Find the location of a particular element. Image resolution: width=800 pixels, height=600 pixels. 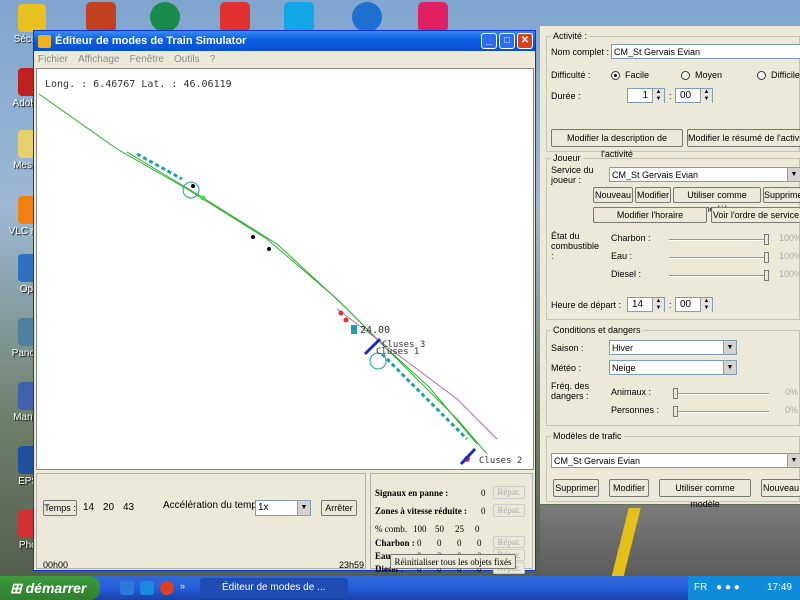

reset-fixed-objects-button: Réinitialiser tous les objets fixés is located at coordinates (453, 561).